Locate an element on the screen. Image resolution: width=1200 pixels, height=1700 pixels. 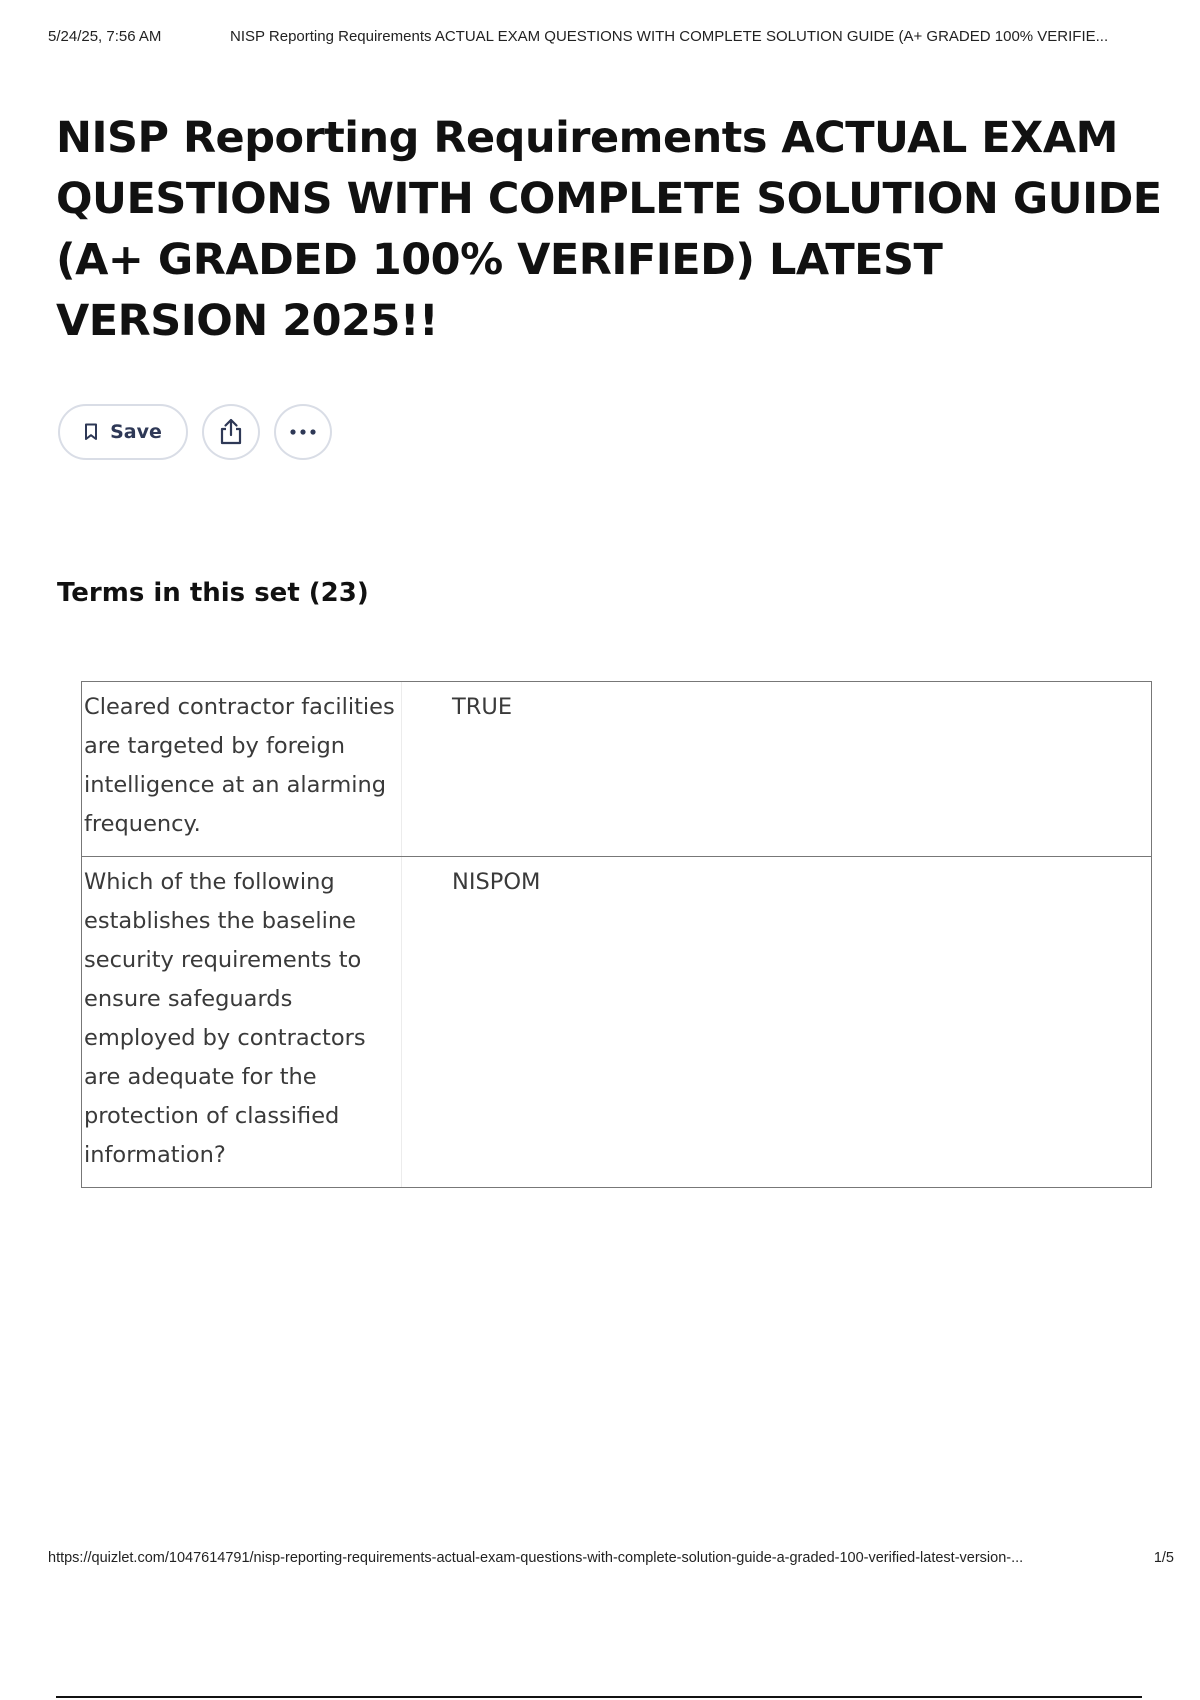
share-icon is located at coordinates (231, 432).